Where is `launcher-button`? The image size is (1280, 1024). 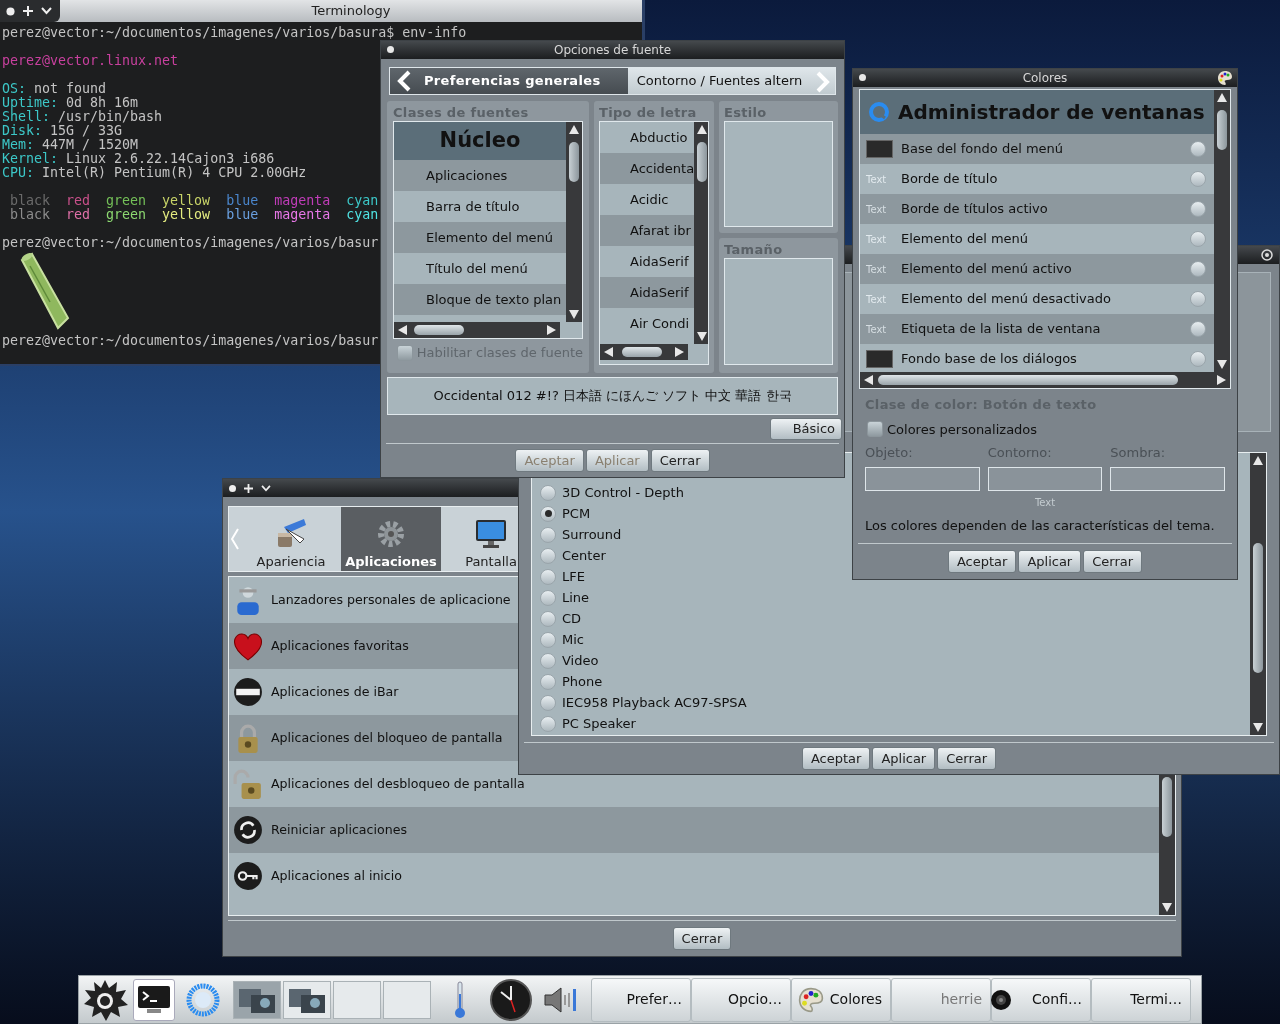 launcher-button is located at coordinates (154, 999).